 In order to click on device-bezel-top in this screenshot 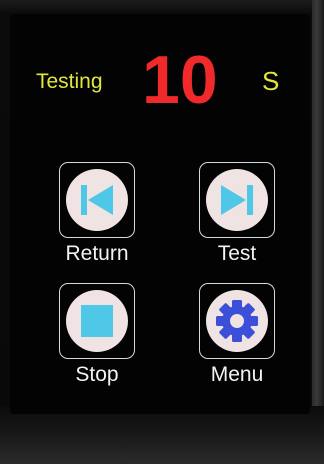, I will do `click(162, 6)`.